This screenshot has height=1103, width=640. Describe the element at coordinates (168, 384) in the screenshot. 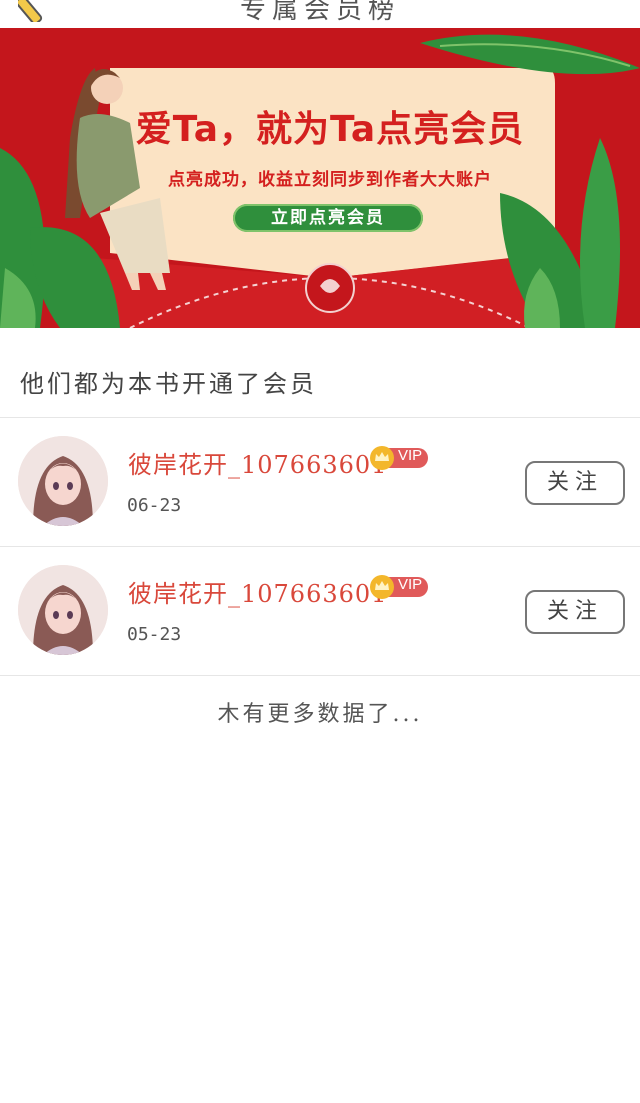

I see `section-title: 他们都为本书开通了会员` at that location.